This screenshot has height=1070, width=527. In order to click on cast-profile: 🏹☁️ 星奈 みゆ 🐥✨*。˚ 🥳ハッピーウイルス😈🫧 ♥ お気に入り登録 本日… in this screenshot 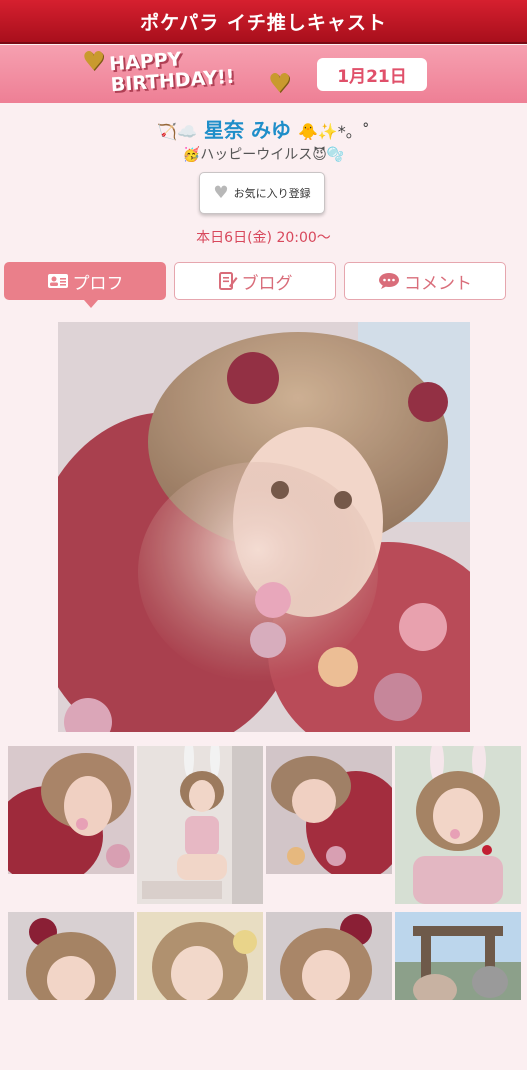, I will do `click(263, 181)`.